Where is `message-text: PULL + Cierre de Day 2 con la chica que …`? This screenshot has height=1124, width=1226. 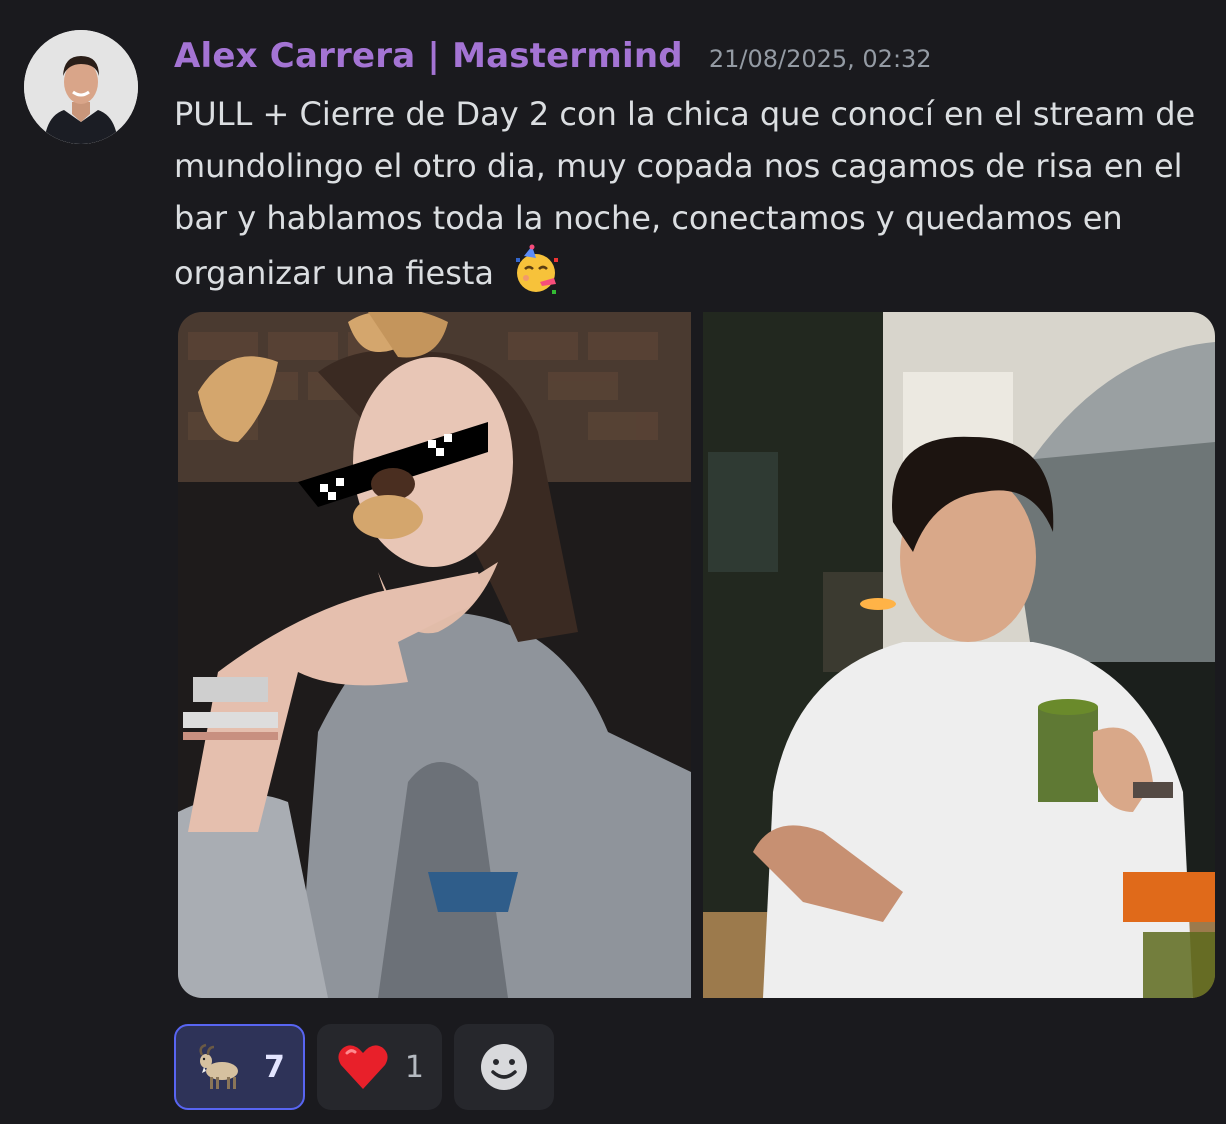 message-text: PULL + Cierre de Day 2 con la chica que … is located at coordinates (685, 193).